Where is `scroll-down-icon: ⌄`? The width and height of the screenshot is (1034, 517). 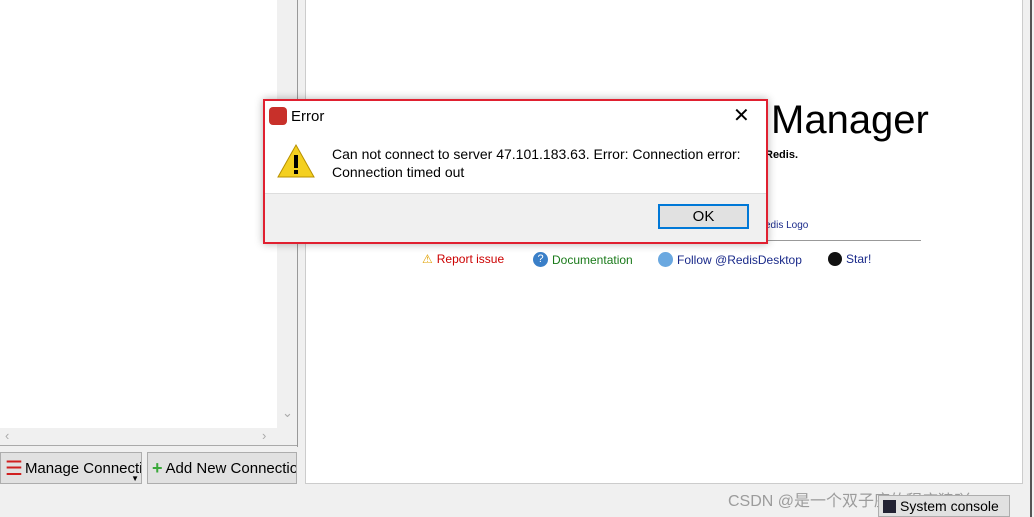 scroll-down-icon: ⌄ is located at coordinates (287, 413).